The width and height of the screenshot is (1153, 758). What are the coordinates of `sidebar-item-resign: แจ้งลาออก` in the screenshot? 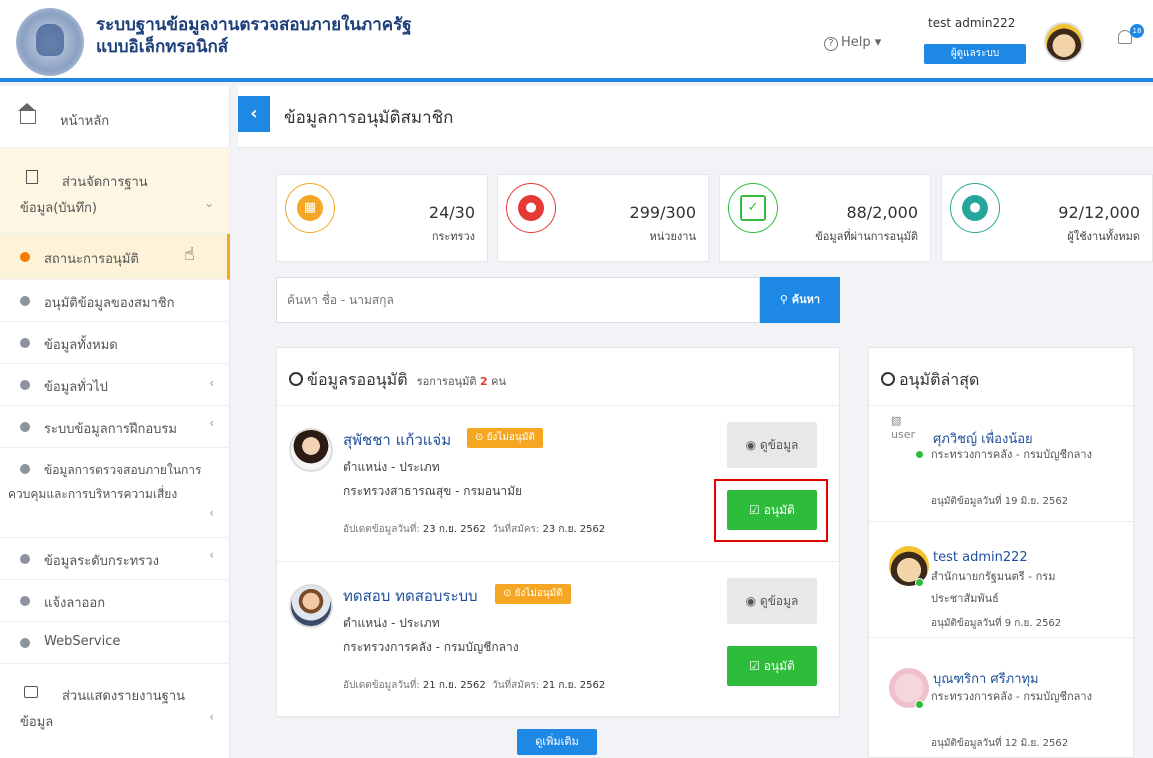 It's located at (115, 601).